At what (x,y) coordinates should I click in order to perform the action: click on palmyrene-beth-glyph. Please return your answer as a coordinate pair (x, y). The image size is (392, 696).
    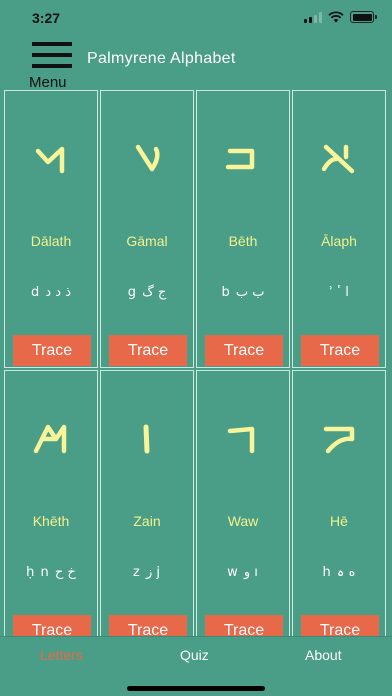
    Looking at the image, I should click on (243, 159).